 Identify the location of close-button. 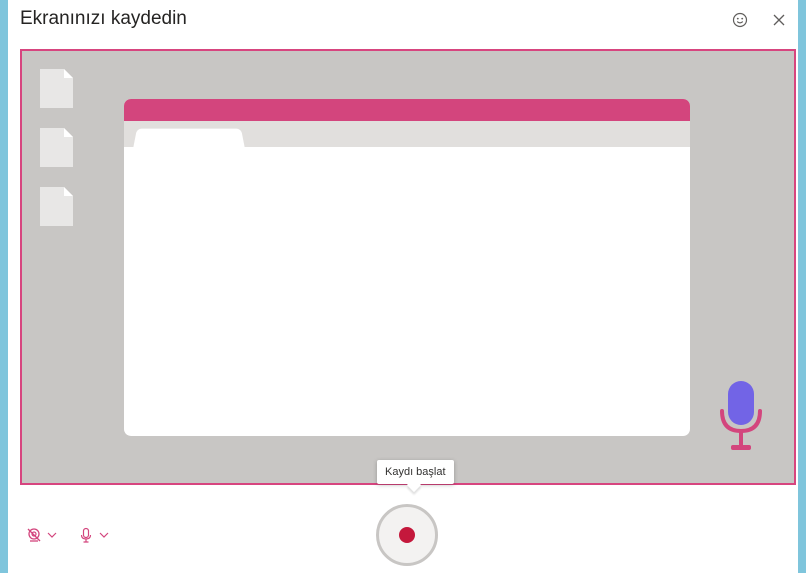
(779, 20).